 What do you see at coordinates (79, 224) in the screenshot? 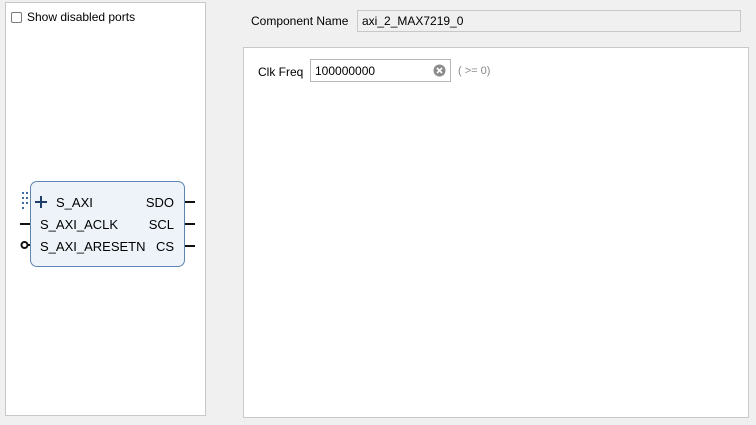
I see `port-s-axi-aclk: S_AXI_ACLK` at bounding box center [79, 224].